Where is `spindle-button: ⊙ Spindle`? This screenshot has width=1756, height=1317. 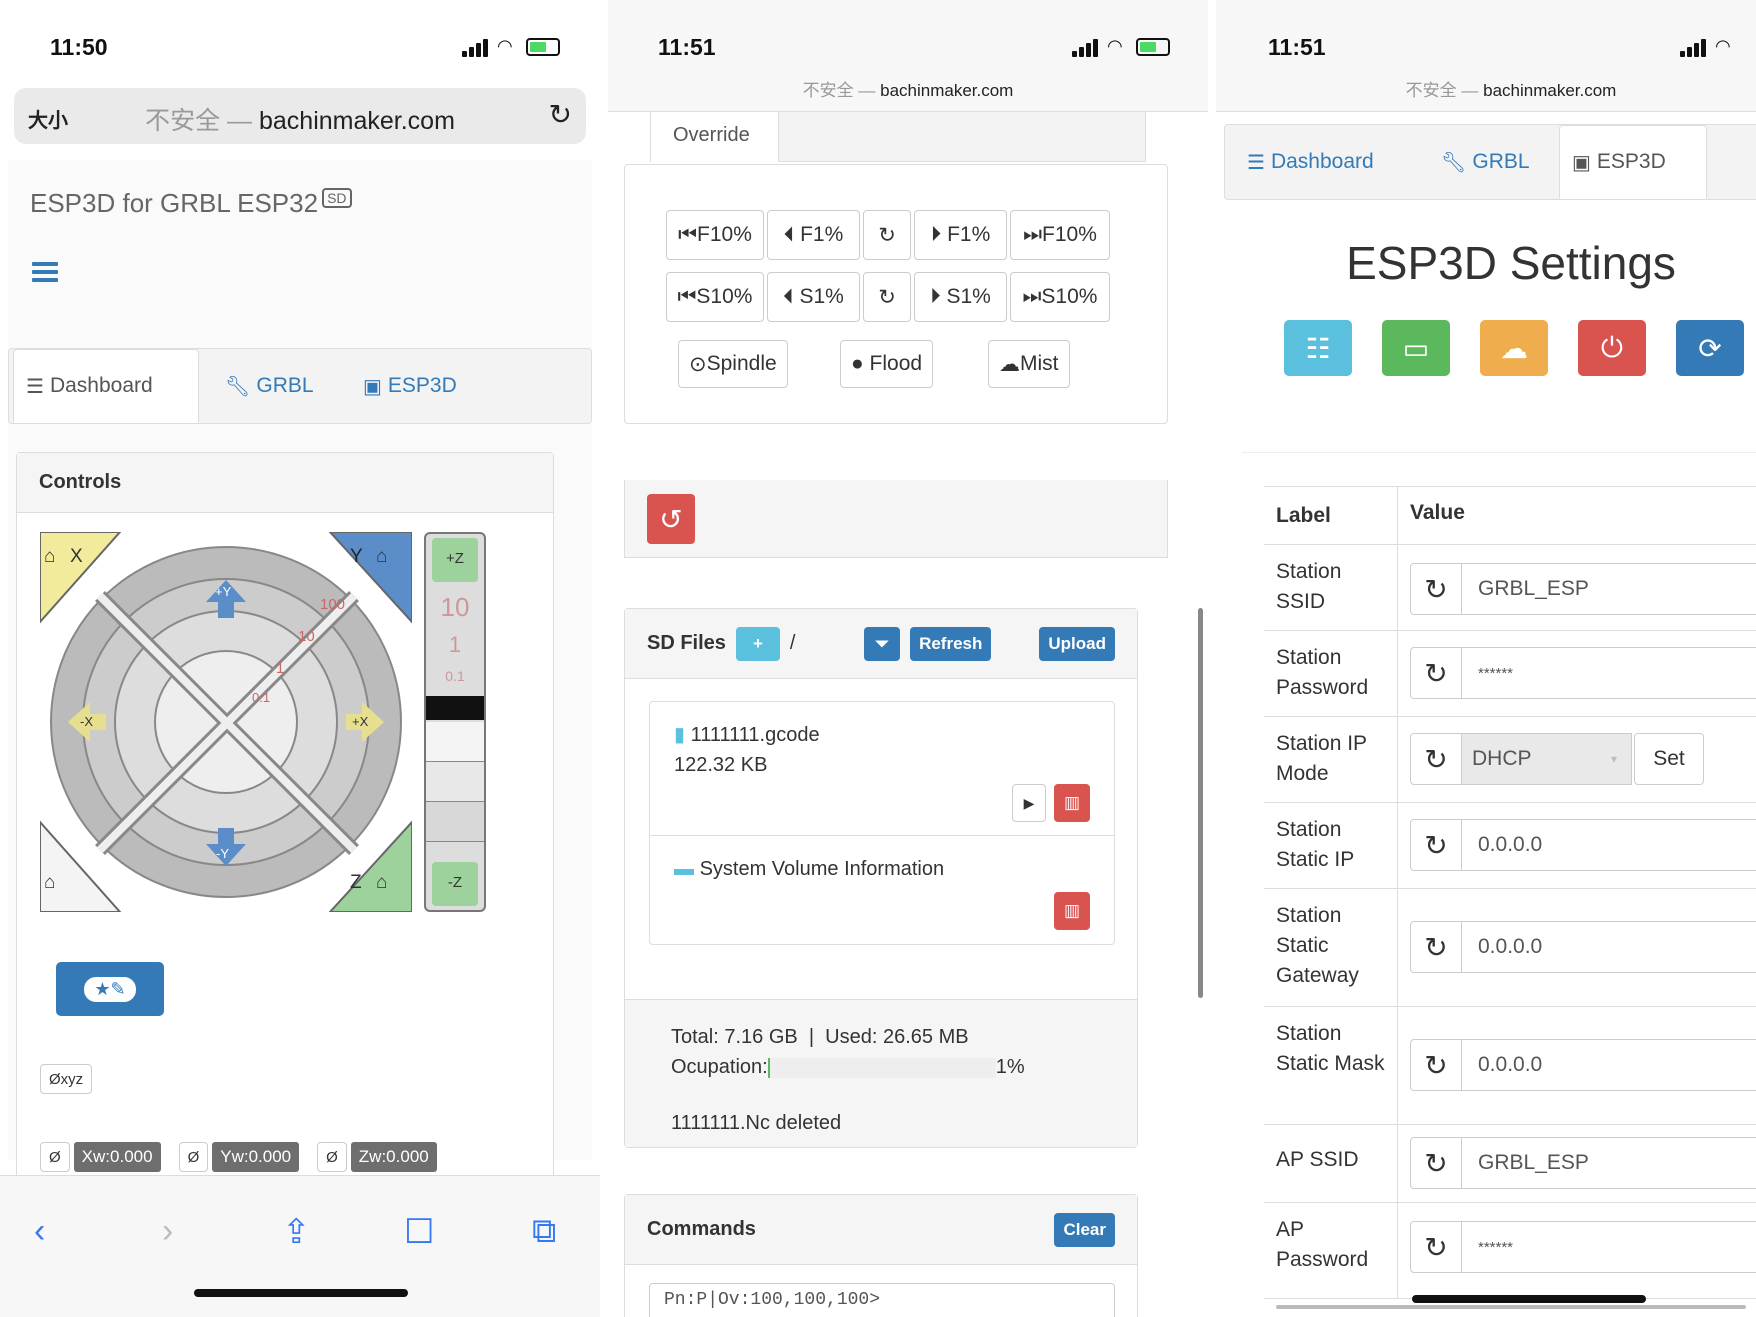 spindle-button: ⊙ Spindle is located at coordinates (733, 364).